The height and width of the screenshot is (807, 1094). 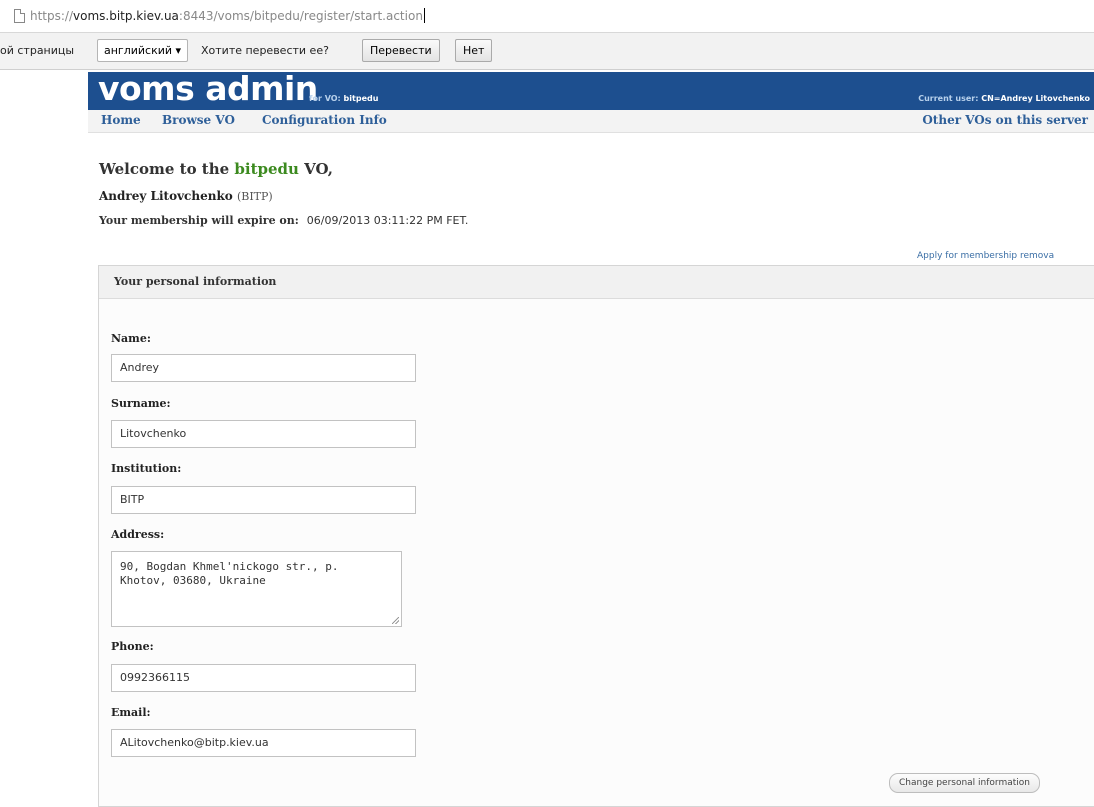 I want to click on panel-title: Your personal information, so click(x=195, y=281).